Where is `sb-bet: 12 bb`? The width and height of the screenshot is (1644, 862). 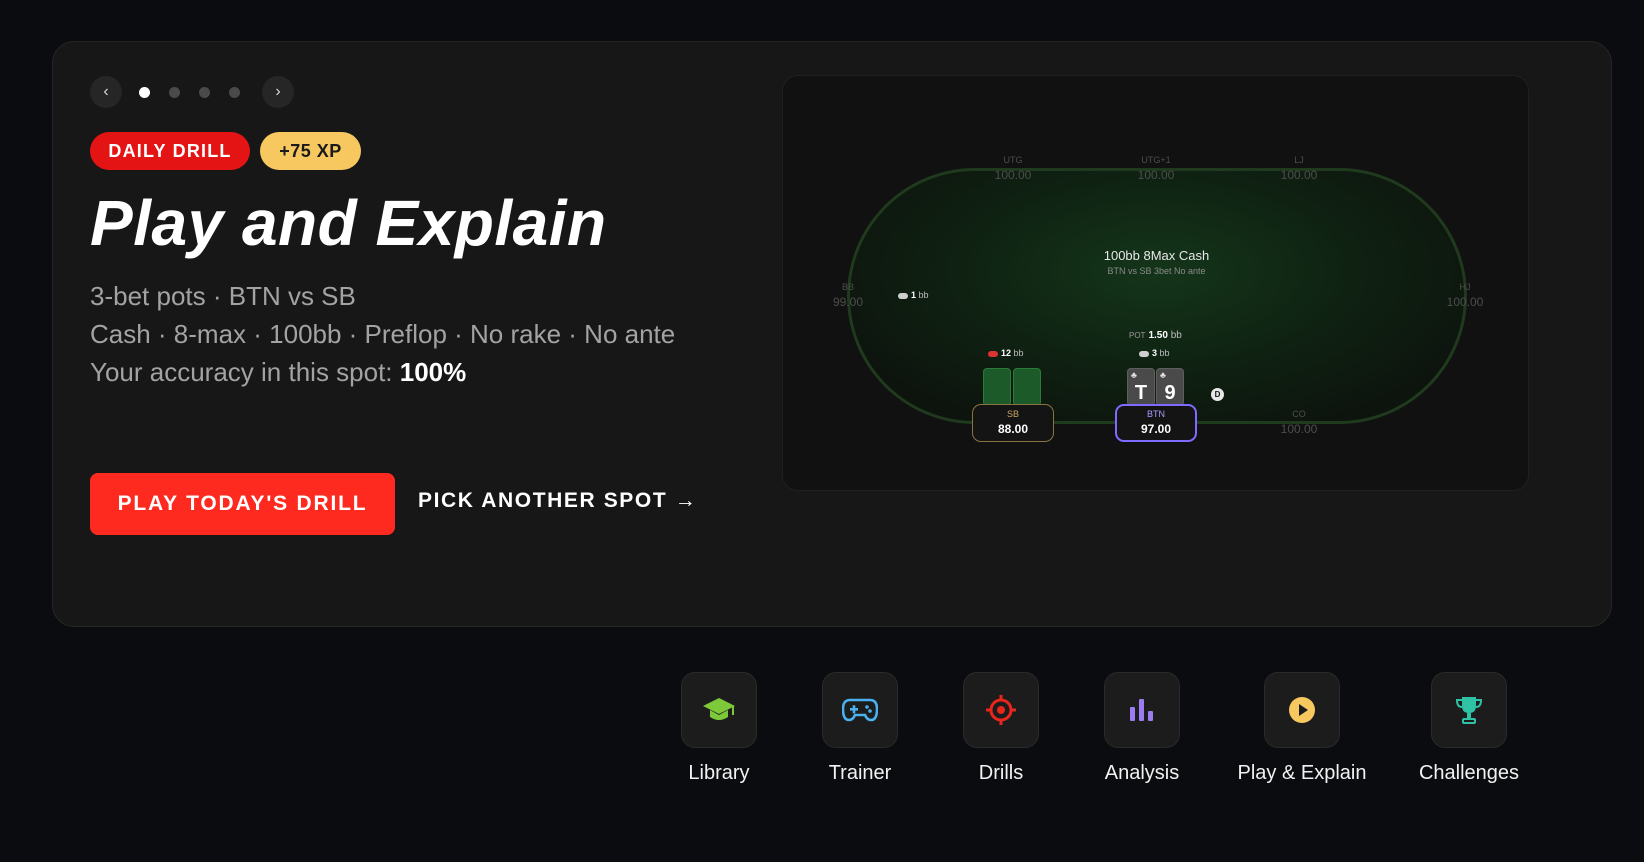
sb-bet: 12 bb is located at coordinates (1006, 353).